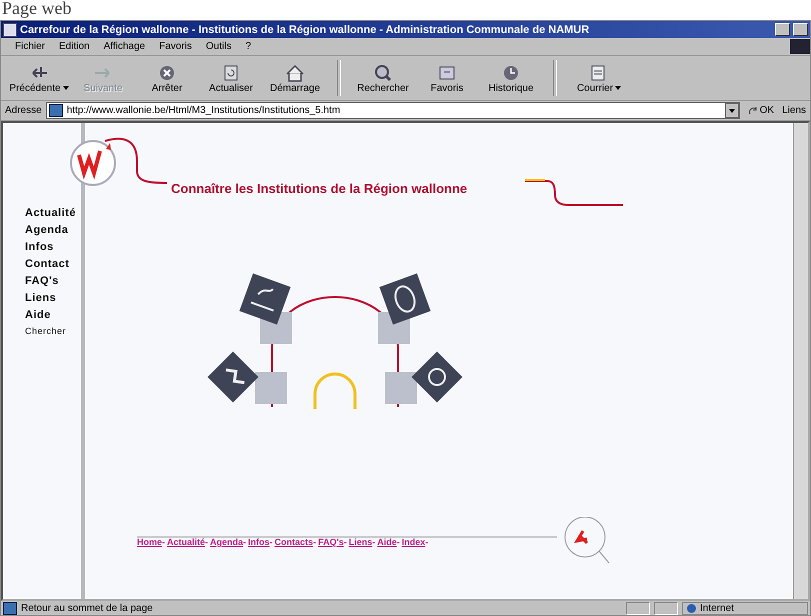 The width and height of the screenshot is (811, 616). Describe the element at coordinates (175, 46) in the screenshot. I see `menu-item: Favoris` at that location.